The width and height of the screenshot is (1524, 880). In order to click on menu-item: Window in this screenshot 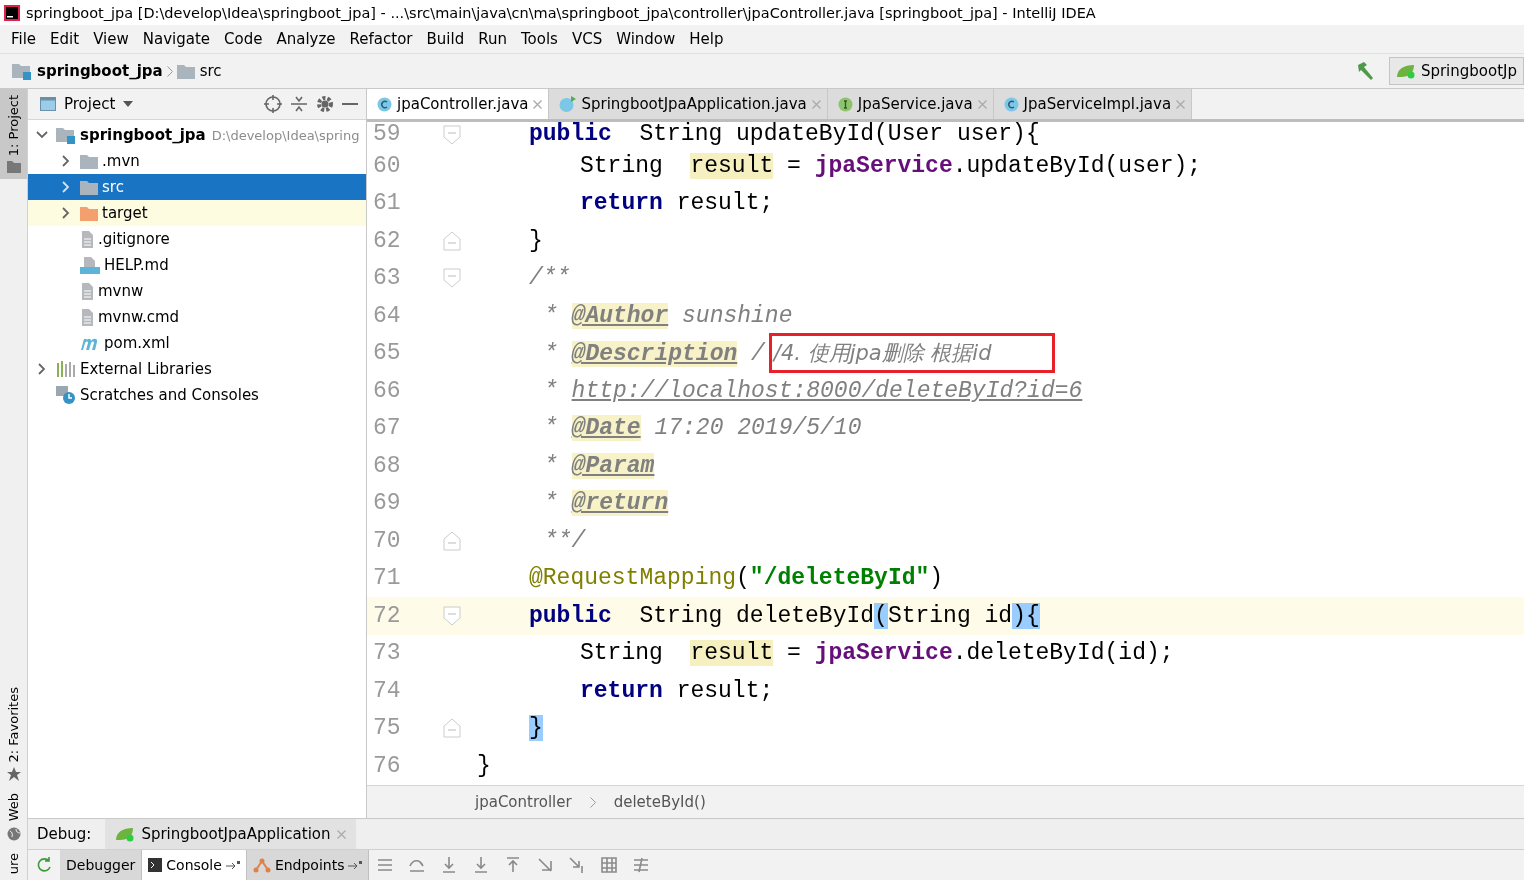, I will do `click(646, 39)`.